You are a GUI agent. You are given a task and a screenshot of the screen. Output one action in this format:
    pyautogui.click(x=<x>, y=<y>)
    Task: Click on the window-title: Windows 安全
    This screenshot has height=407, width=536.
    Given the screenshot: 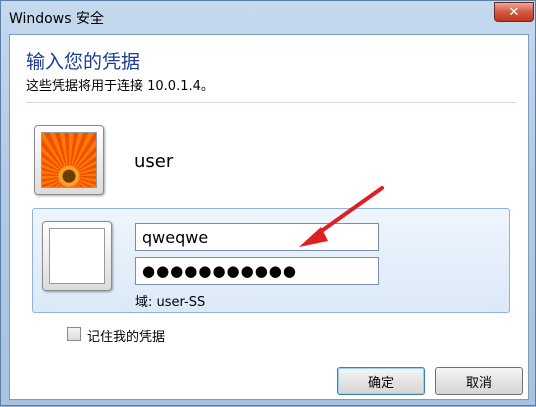 What is the action you would take?
    pyautogui.click(x=56, y=19)
    